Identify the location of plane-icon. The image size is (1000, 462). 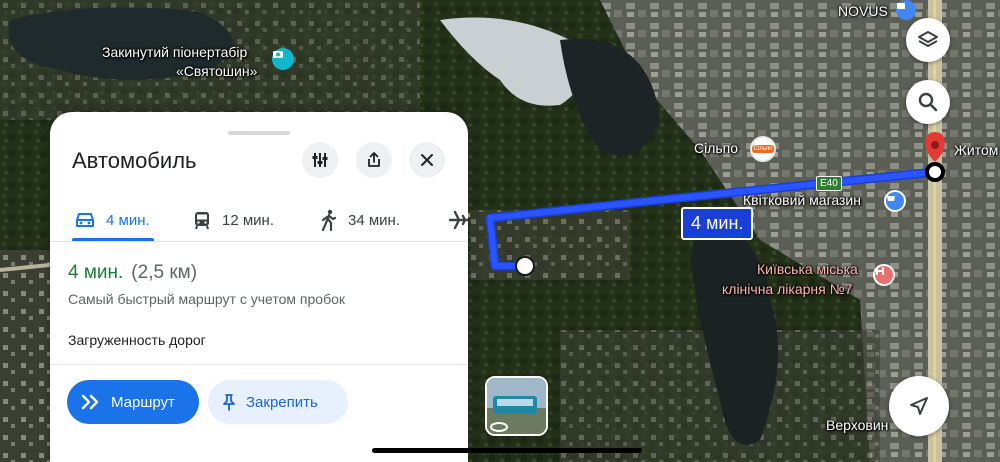
(458, 220).